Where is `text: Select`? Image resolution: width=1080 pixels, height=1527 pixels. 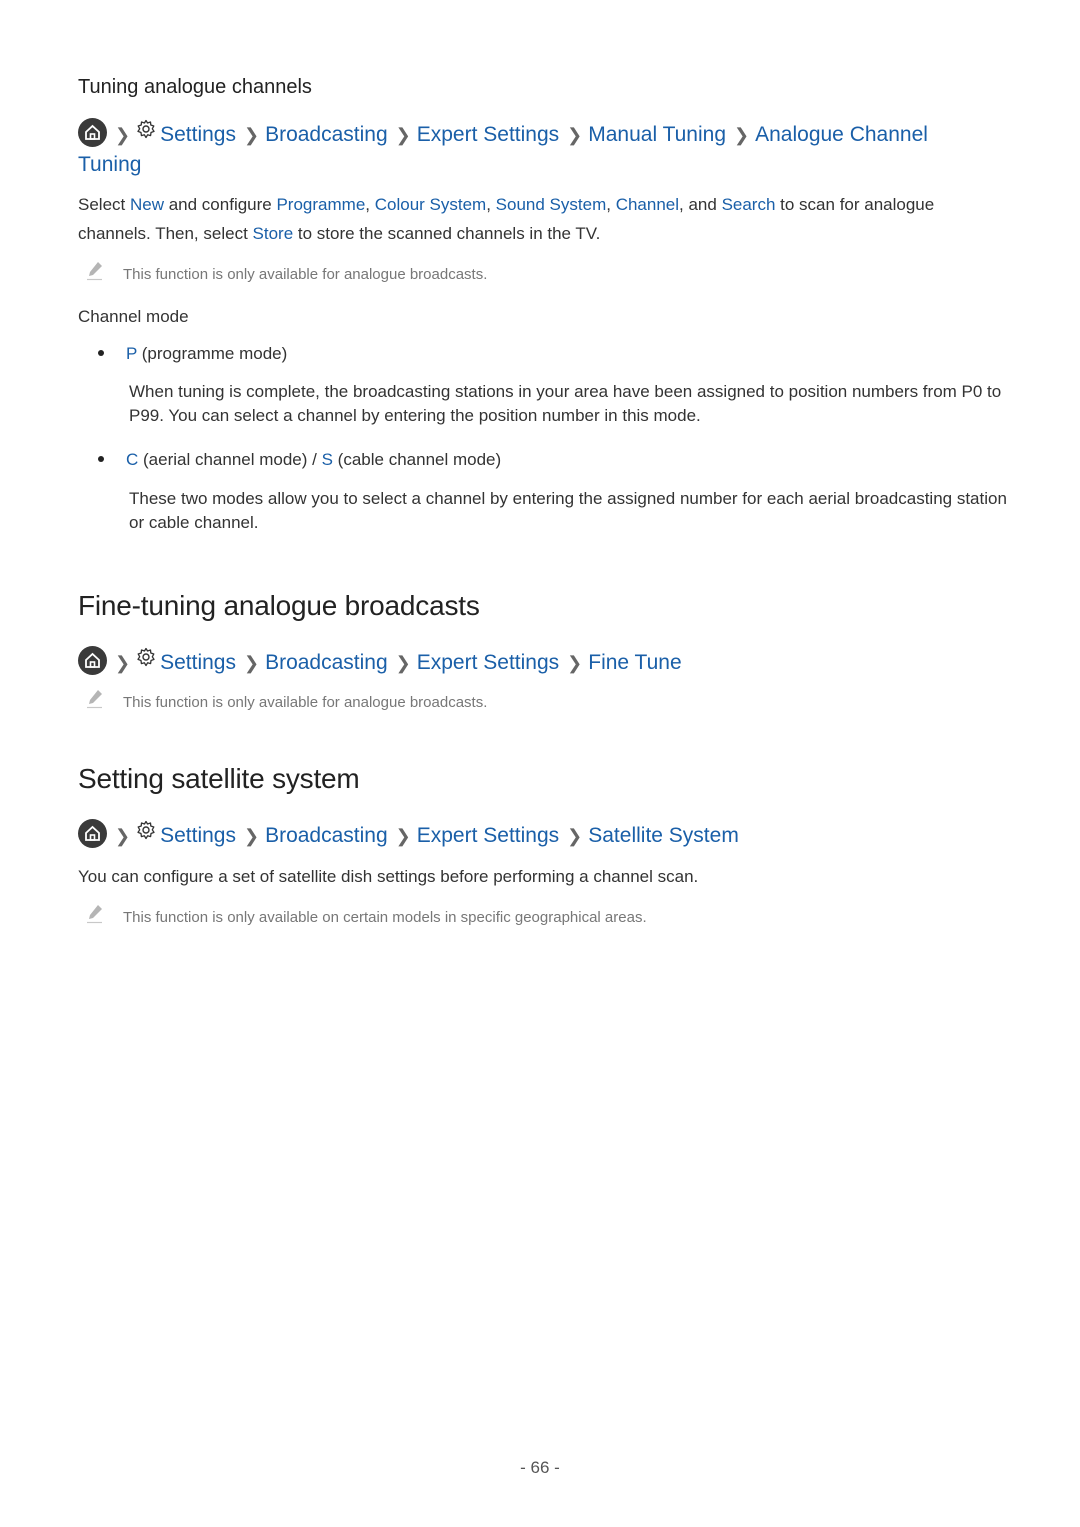 text: Select is located at coordinates (104, 204).